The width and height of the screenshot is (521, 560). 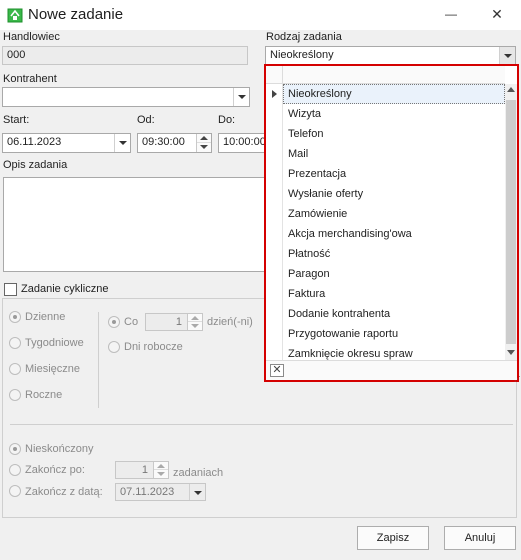 I want to click on radio-zakoncz-po, so click(x=15, y=470).